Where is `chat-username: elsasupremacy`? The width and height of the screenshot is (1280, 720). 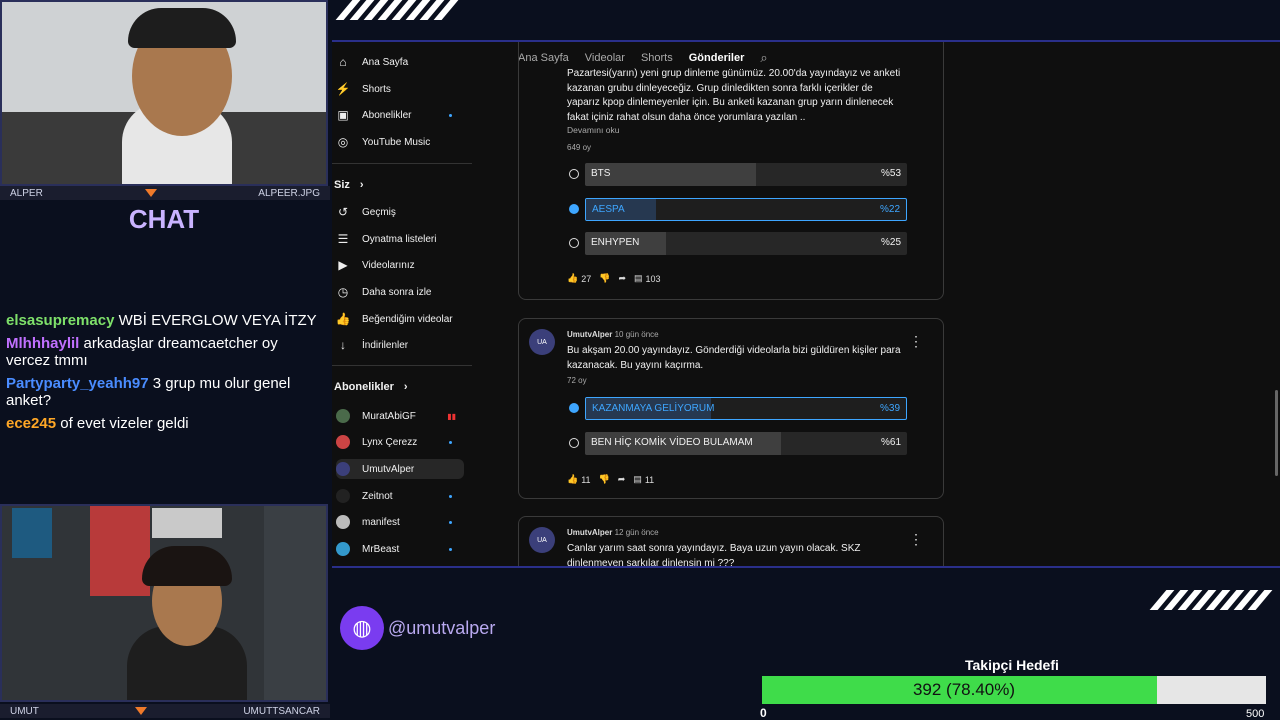
chat-username: elsasupremacy is located at coordinates (60, 320).